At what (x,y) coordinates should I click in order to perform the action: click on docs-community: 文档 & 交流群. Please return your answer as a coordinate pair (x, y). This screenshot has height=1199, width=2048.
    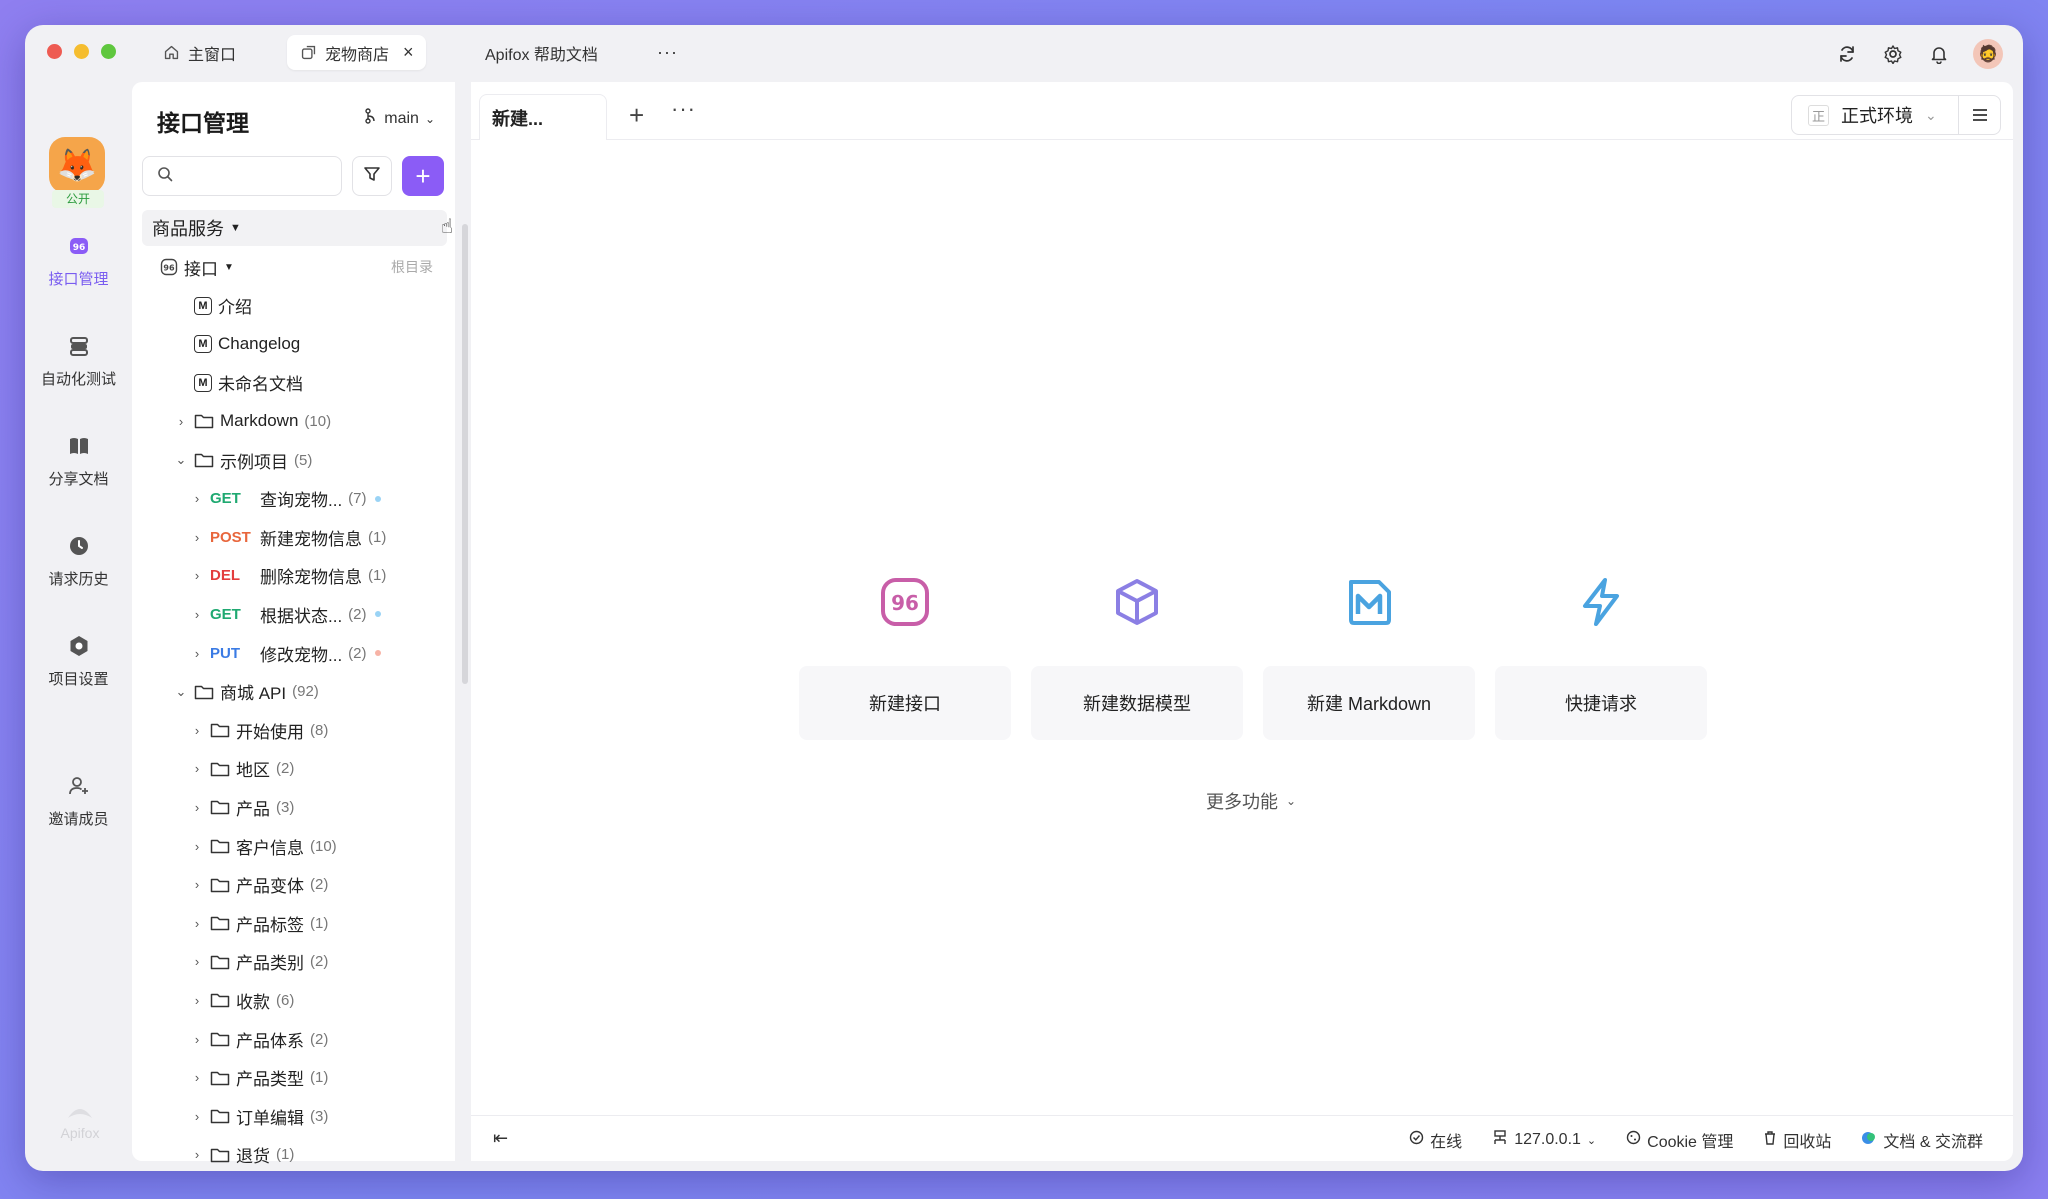
    Looking at the image, I should click on (1922, 1140).